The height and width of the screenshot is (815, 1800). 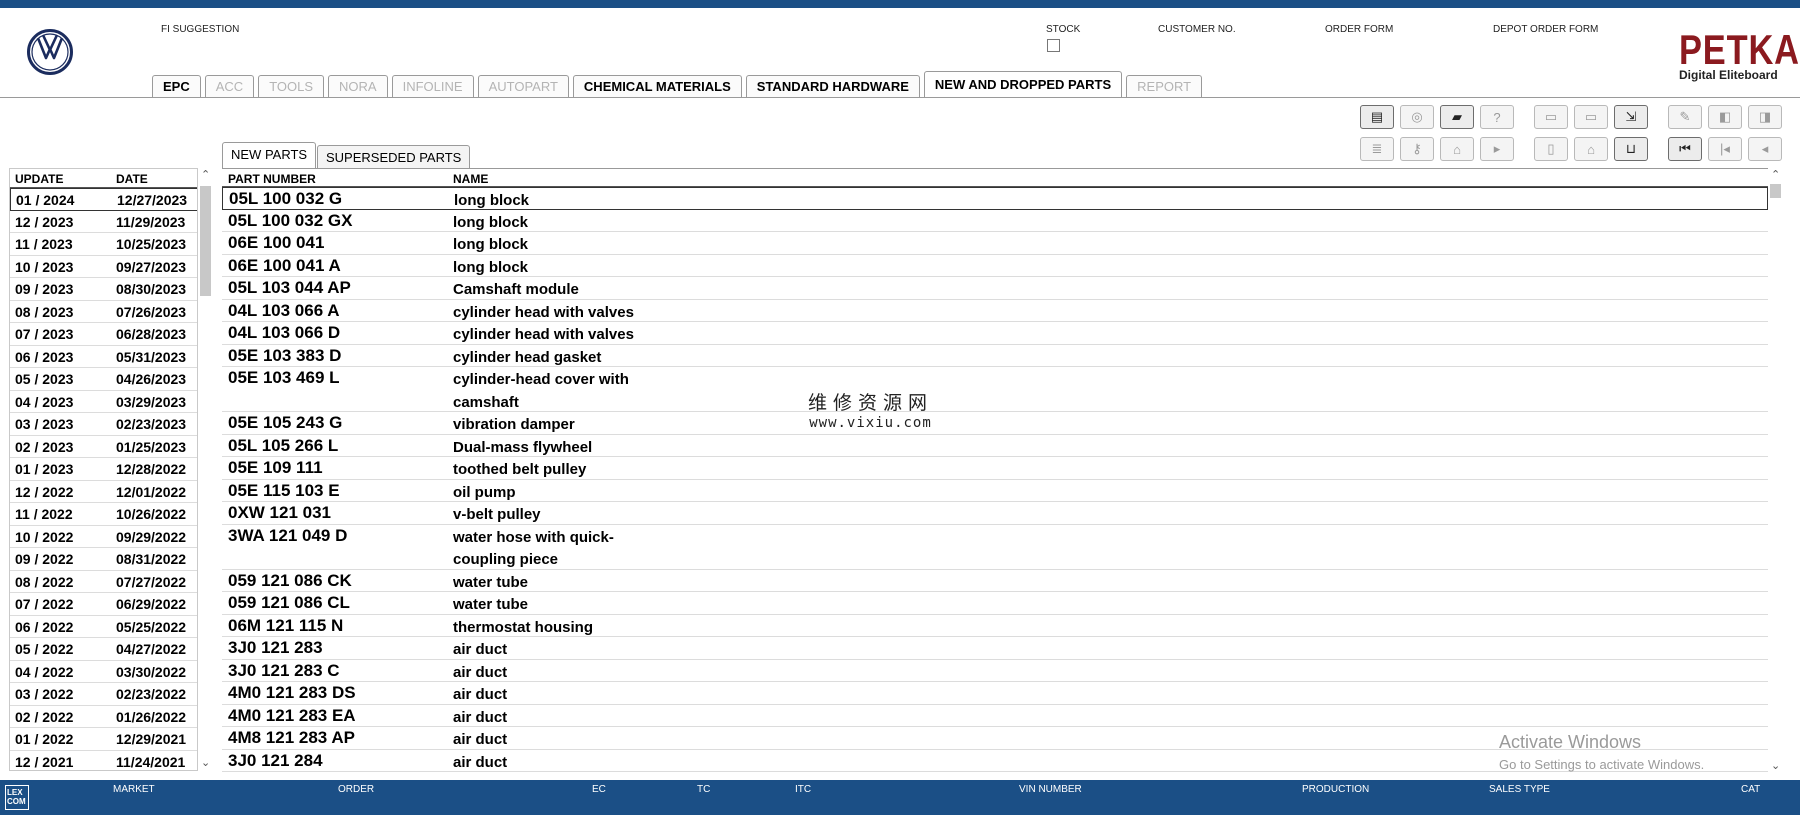 What do you see at coordinates (995, 581) in the screenshot?
I see `parts-table-row: 059 121 086 CK water tube` at bounding box center [995, 581].